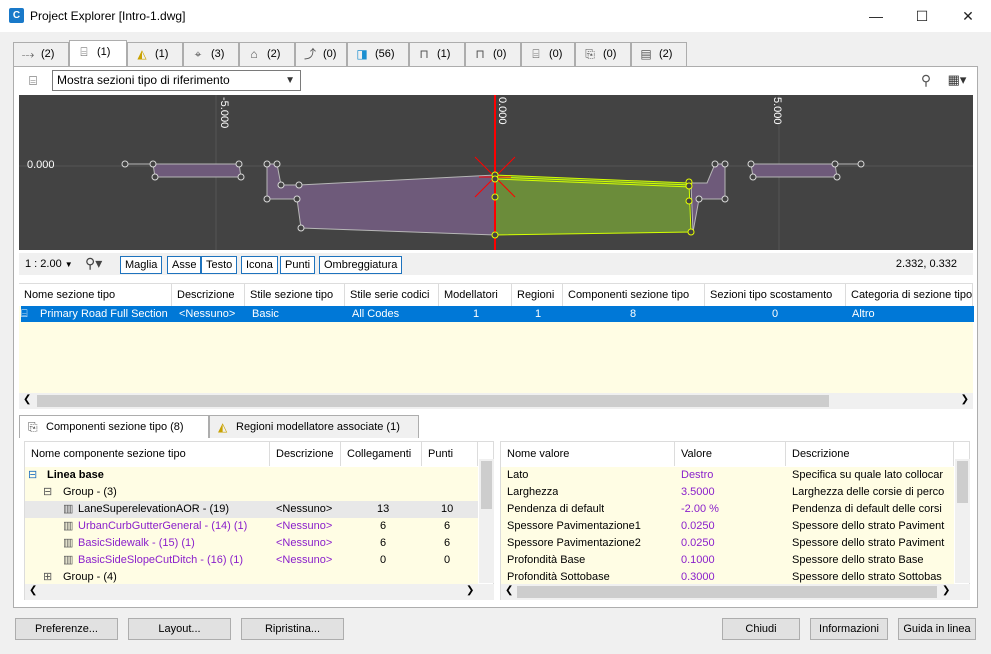 Image resolution: width=991 pixels, height=654 pixels. I want to click on cell: 0, so click(775, 314).